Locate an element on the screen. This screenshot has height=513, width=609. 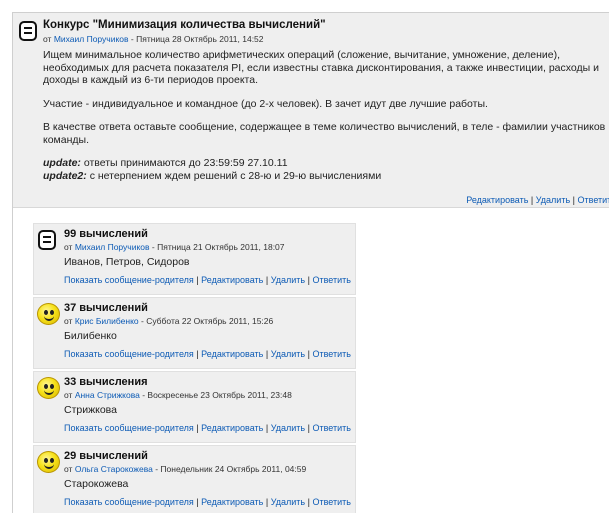
reply-body: Билибенко is located at coordinates (90, 336).